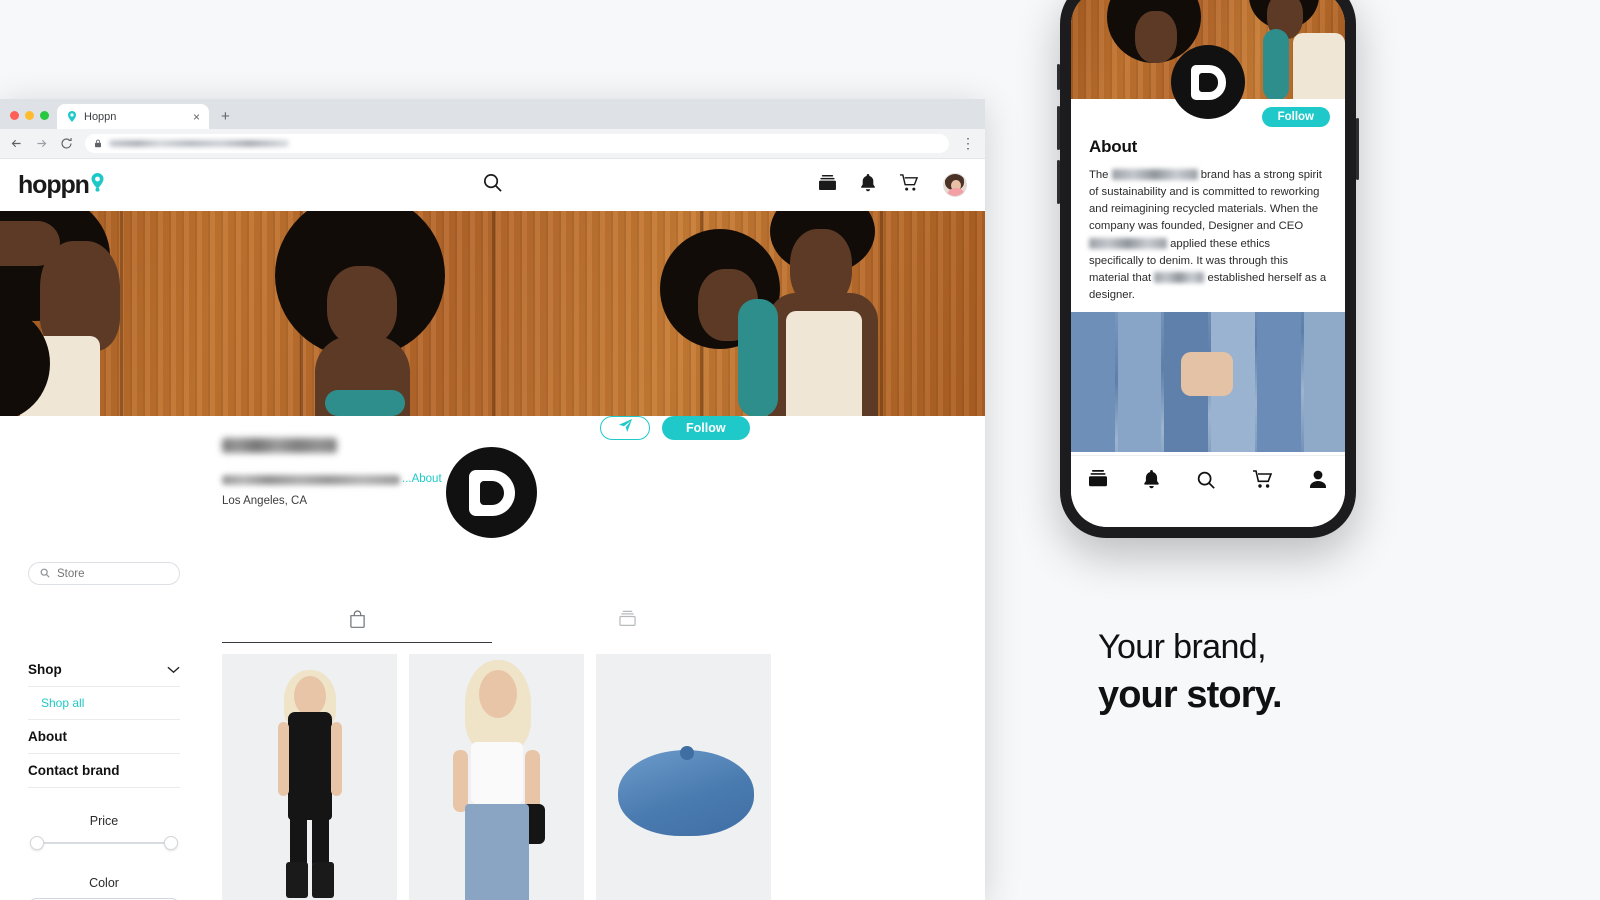 The height and width of the screenshot is (900, 1600). I want to click on phone-silent-switch, so click(1058, 77).